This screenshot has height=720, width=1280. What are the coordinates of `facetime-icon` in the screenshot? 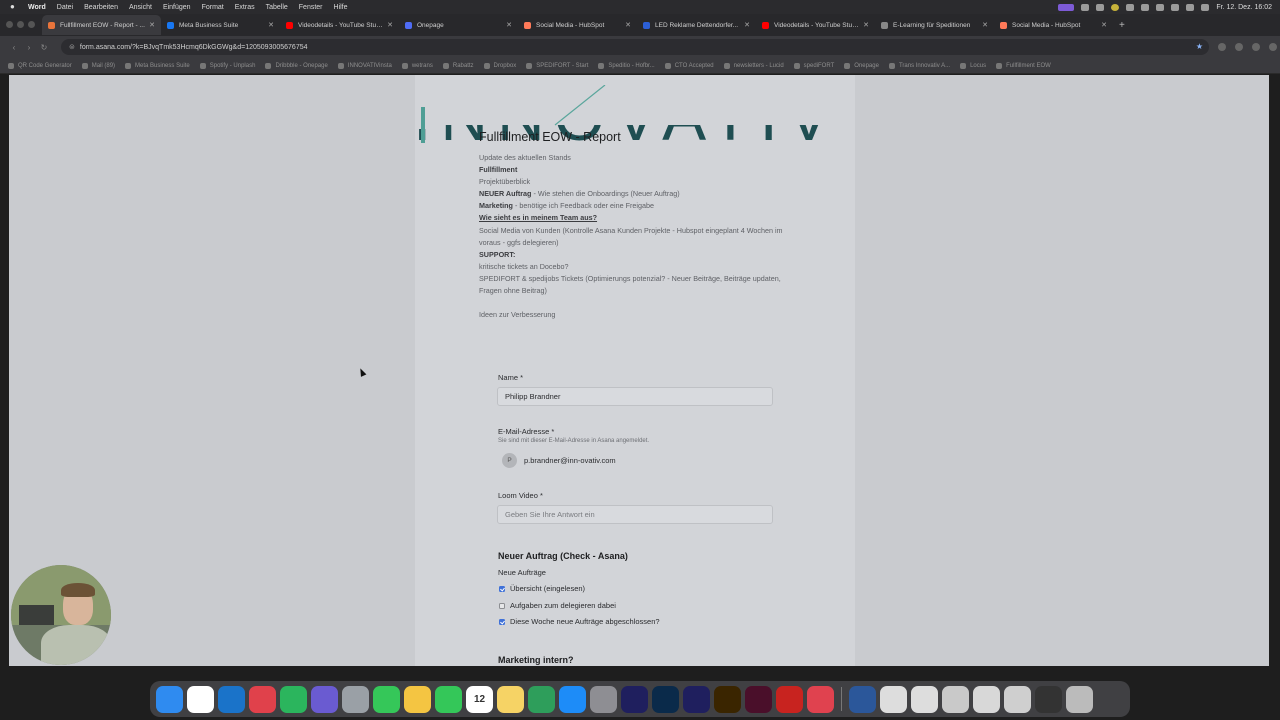 It's located at (448, 699).